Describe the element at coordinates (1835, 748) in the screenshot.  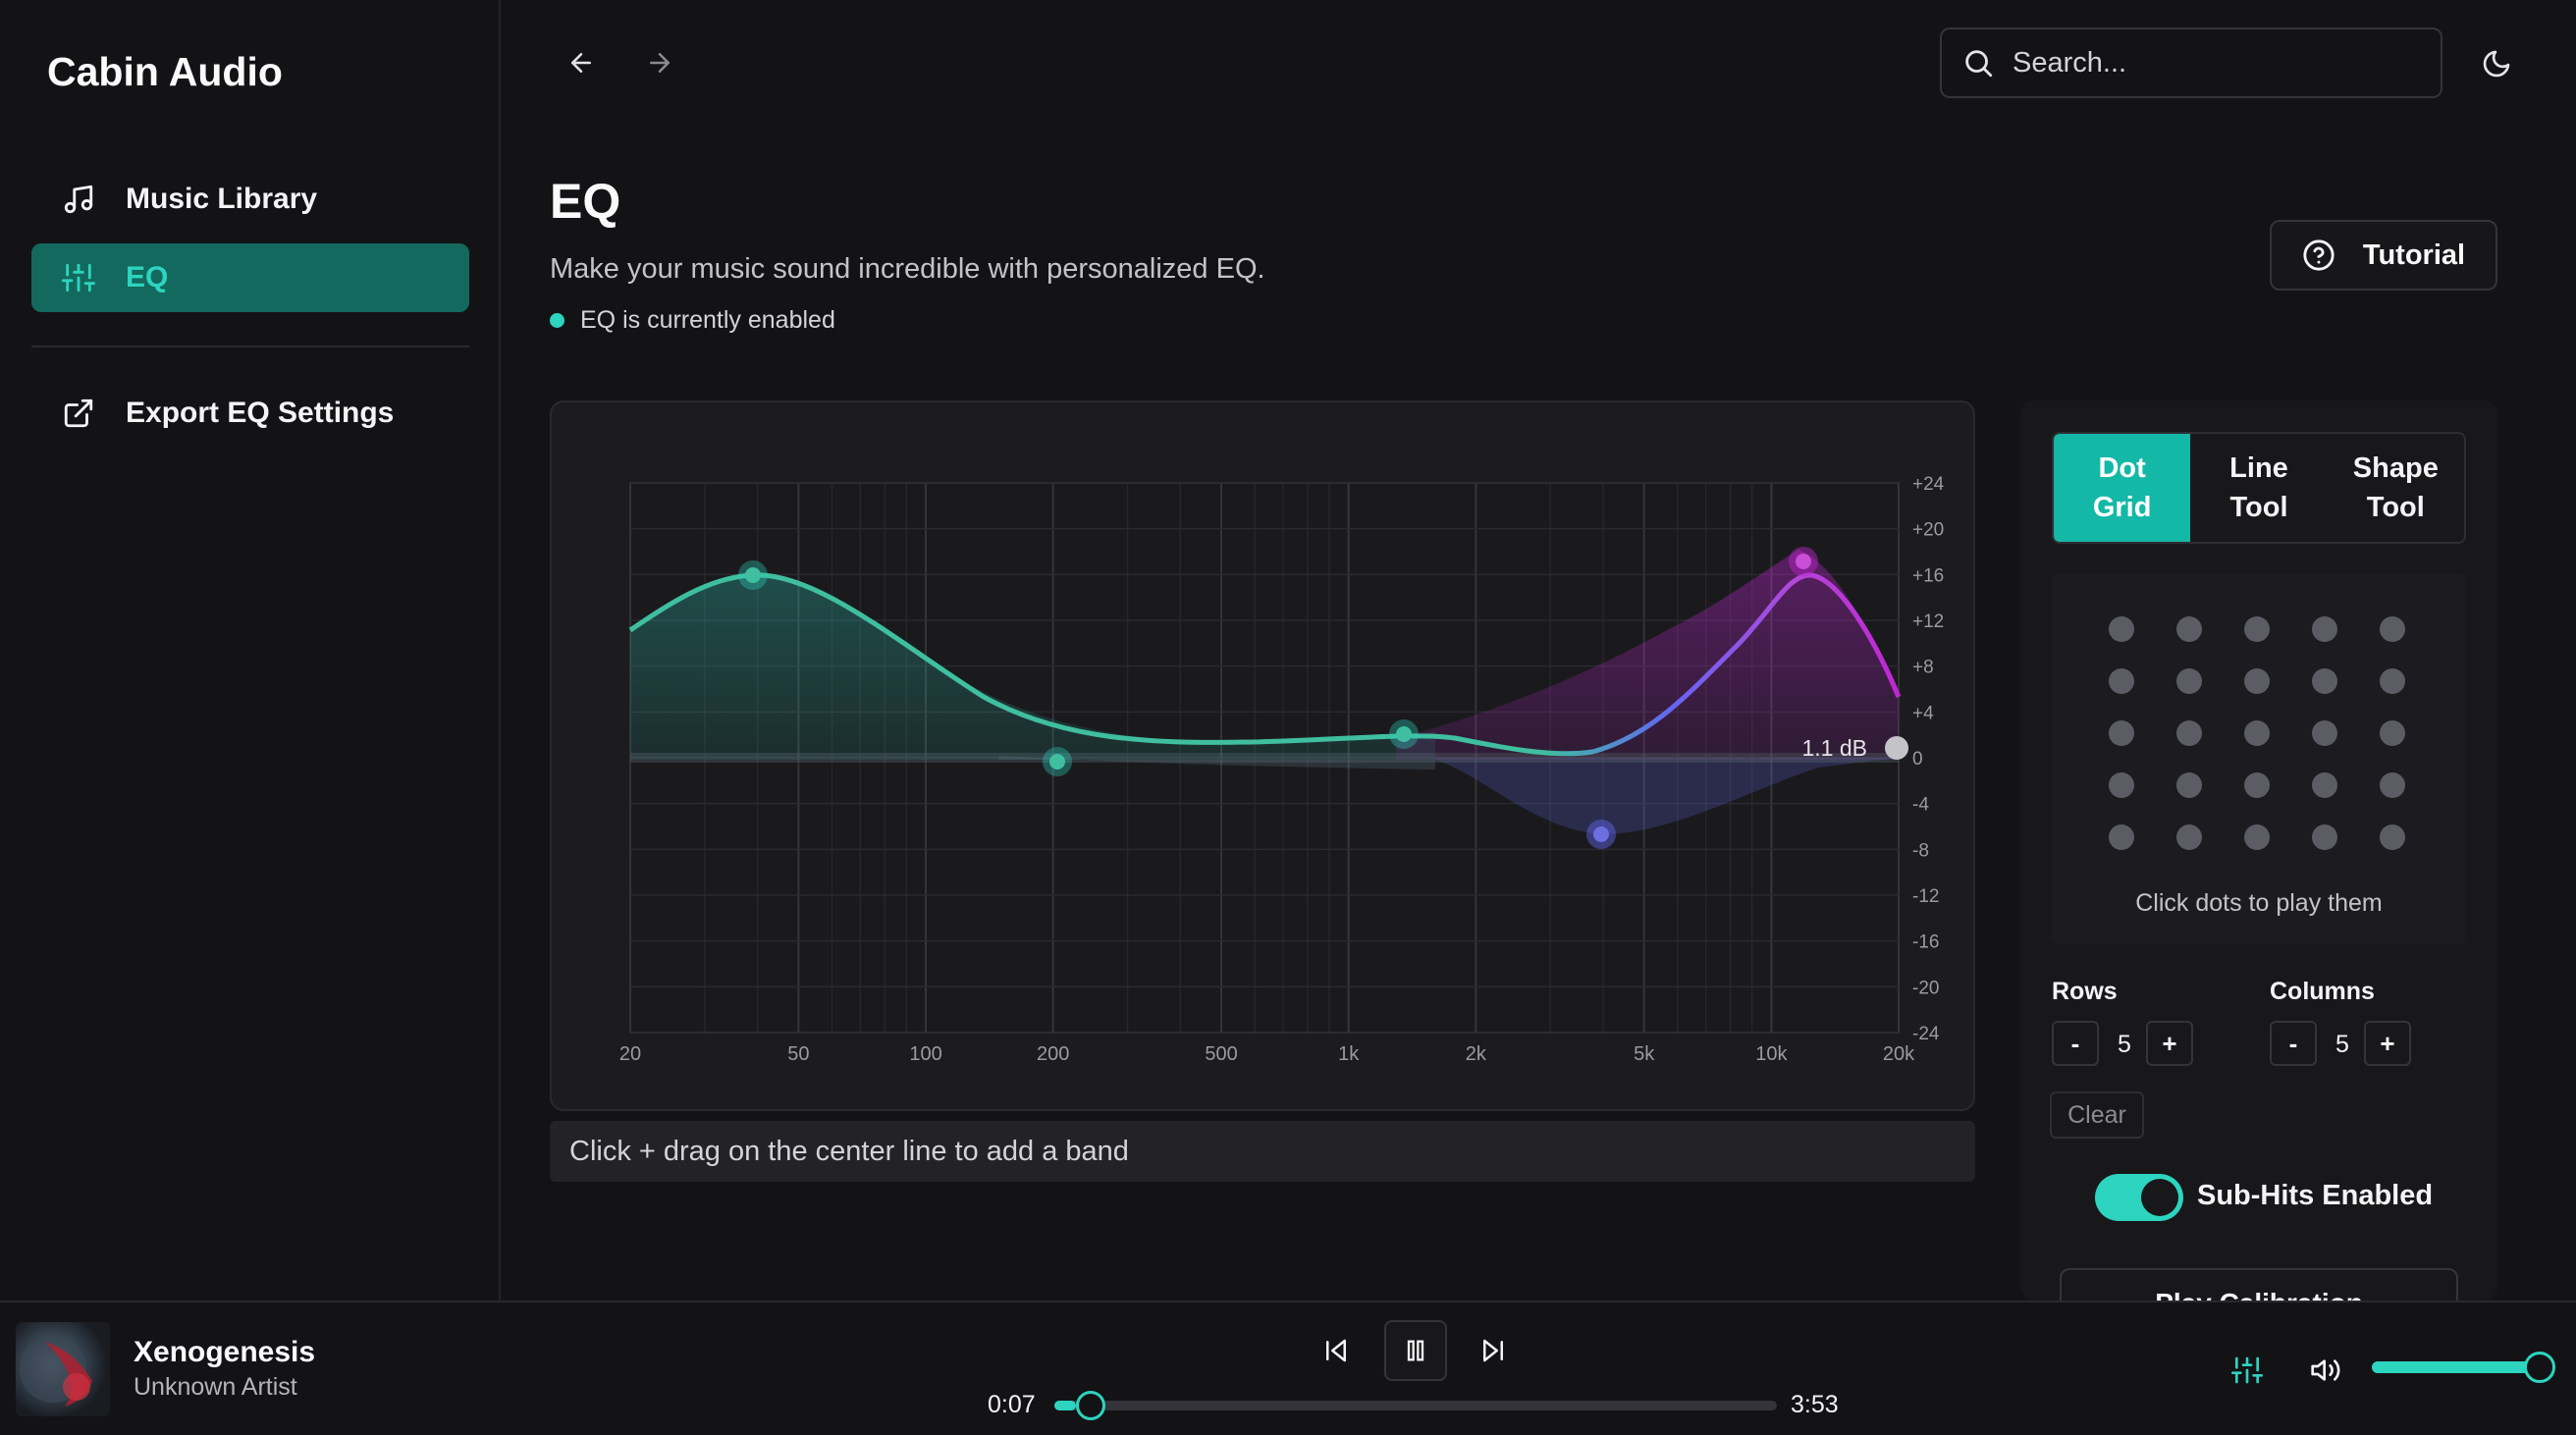
I see `gain-readout: 1.1 dB` at that location.